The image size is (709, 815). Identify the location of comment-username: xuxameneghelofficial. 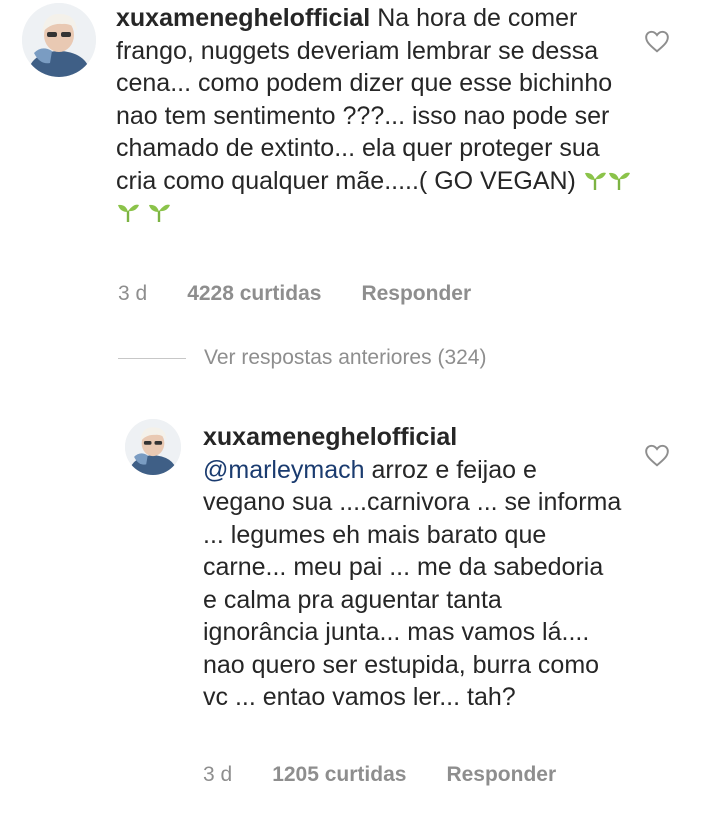
(243, 18).